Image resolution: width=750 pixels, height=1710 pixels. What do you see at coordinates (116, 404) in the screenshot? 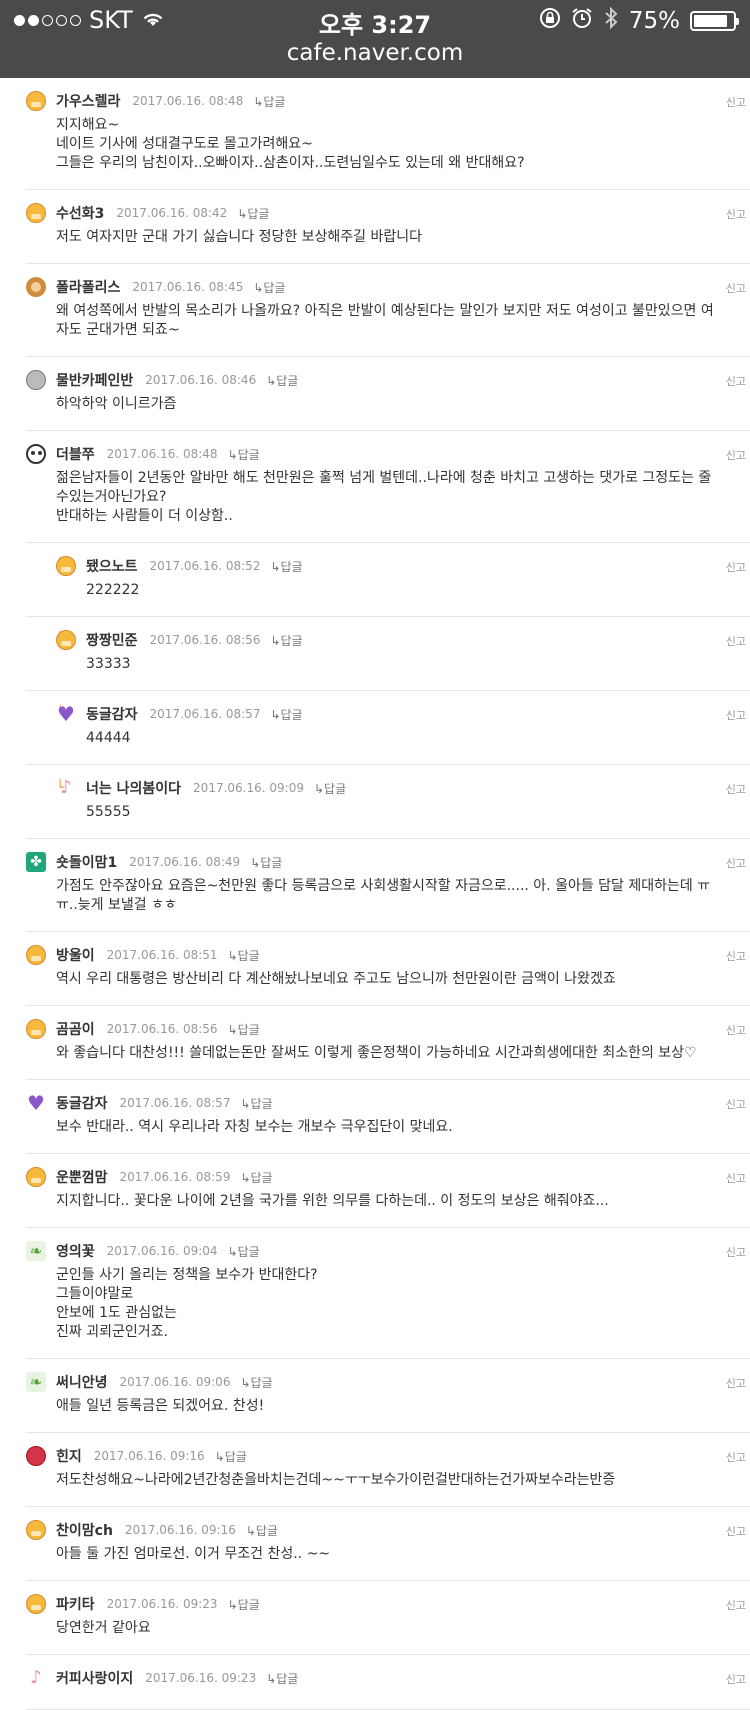
I see `comment-text: 하악하악 이니르가즘` at bounding box center [116, 404].